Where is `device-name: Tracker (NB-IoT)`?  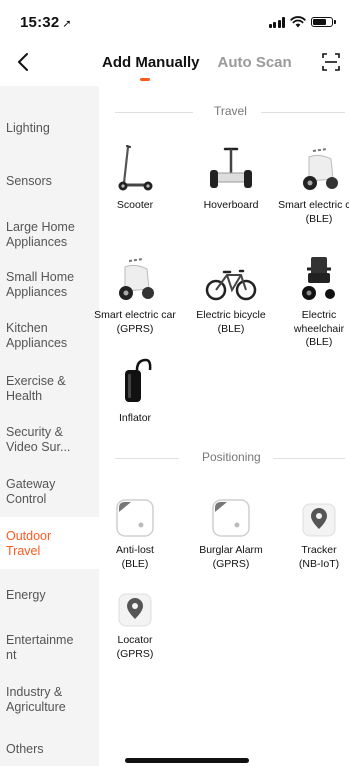 device-name: Tracker (NB-IoT) is located at coordinates (319, 557).